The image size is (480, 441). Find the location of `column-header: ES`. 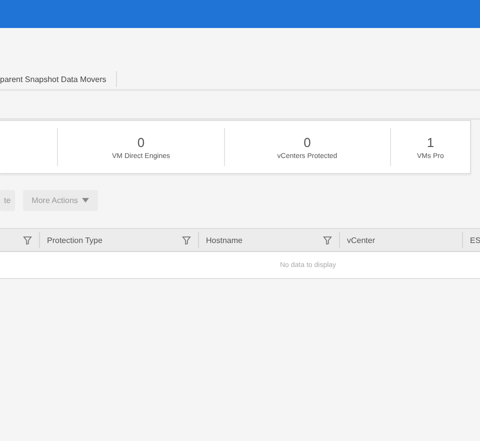

column-header: ES is located at coordinates (475, 240).